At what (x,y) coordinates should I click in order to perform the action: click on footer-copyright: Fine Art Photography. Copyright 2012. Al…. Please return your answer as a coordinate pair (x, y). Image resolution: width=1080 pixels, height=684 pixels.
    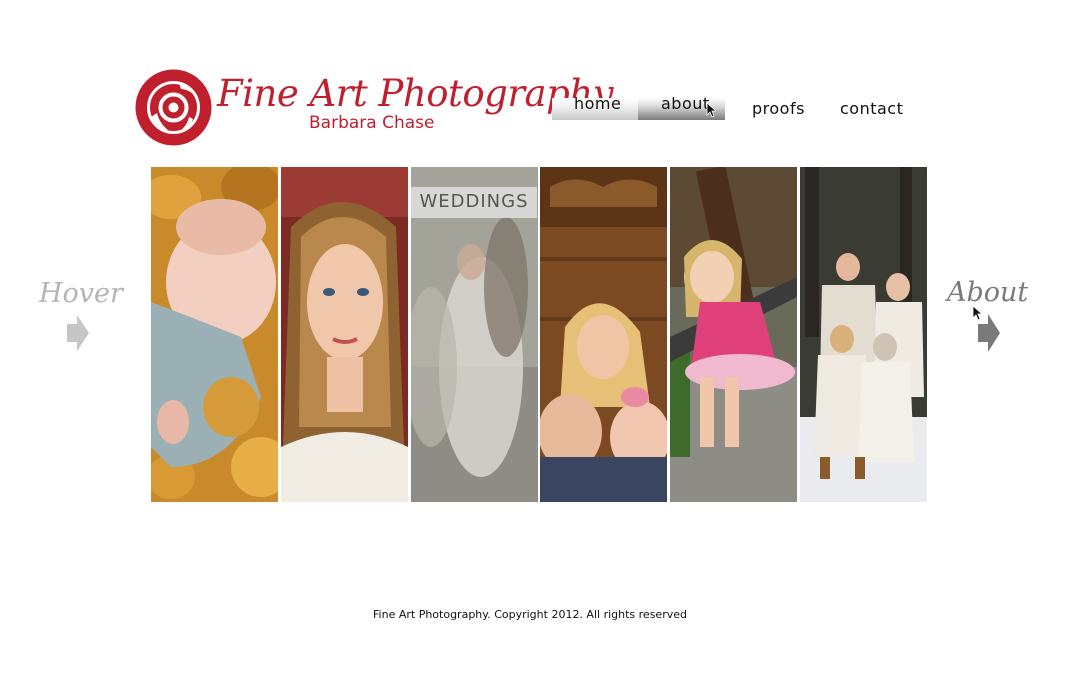
    Looking at the image, I should click on (530, 614).